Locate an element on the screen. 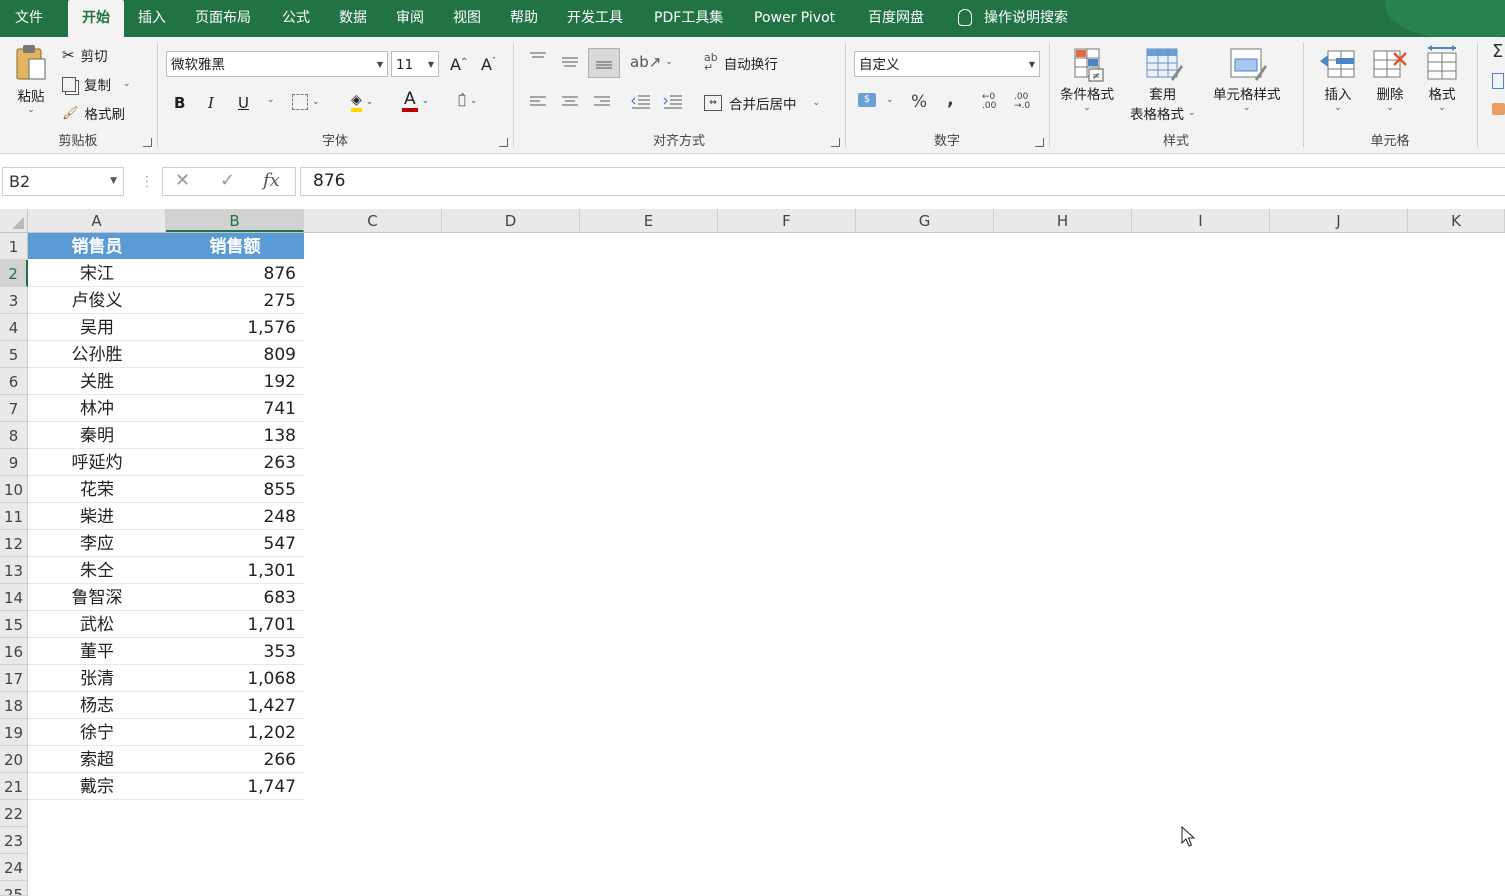 Image resolution: width=1505 pixels, height=896 pixels. row-header-12: 12 is located at coordinates (14, 543).